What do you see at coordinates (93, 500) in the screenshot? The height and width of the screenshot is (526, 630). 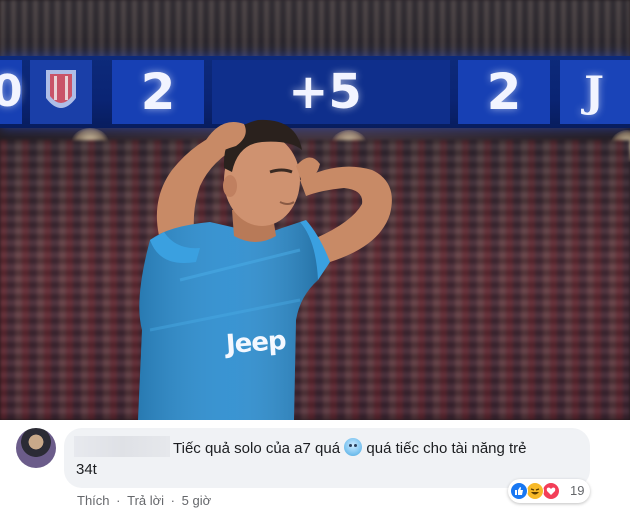 I see `like-link: Thích` at bounding box center [93, 500].